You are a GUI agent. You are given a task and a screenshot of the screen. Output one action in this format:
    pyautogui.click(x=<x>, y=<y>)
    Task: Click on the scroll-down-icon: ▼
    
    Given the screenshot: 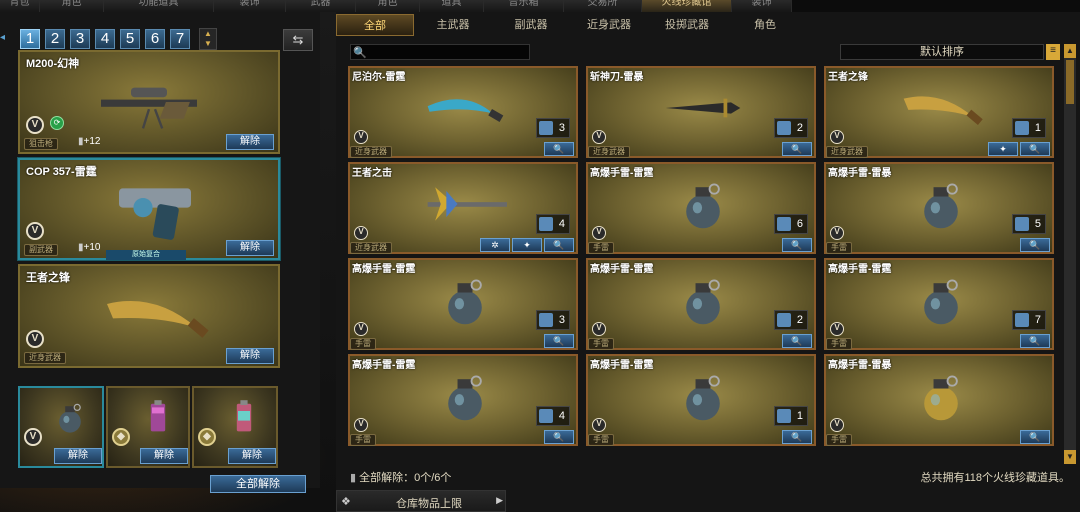 What is the action you would take?
    pyautogui.click(x=1070, y=457)
    